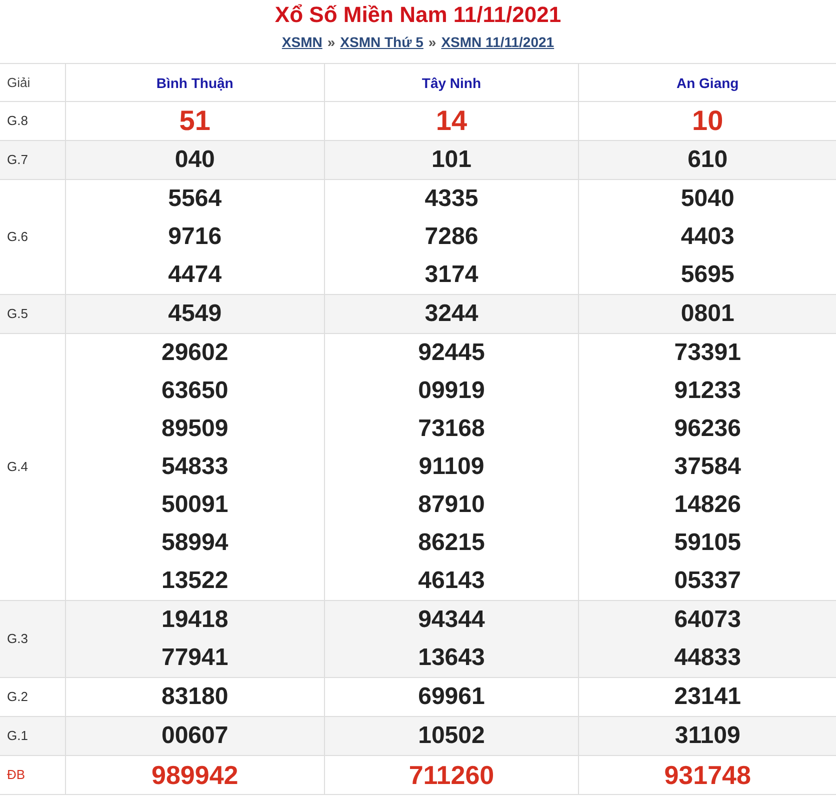 This screenshot has width=836, height=803. I want to click on breadcrumb-link: XSMN 11/11/2021, so click(497, 42).